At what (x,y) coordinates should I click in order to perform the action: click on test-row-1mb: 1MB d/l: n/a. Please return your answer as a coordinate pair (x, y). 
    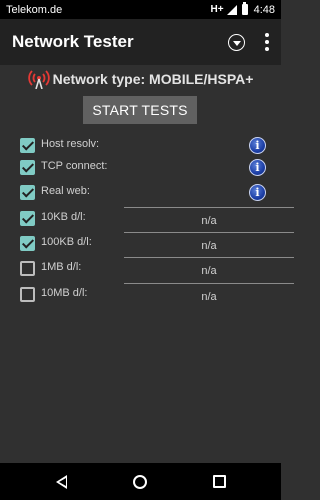
    Looking at the image, I should click on (157, 269).